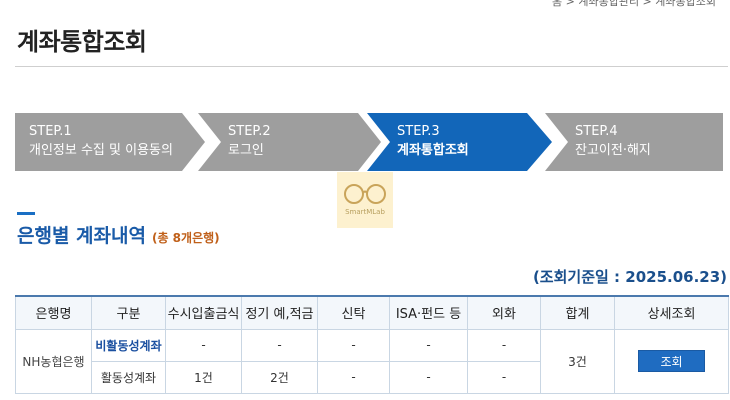  What do you see at coordinates (459, 142) in the screenshot?
I see `step-3-active: STEP.3 계좌통합조회` at bounding box center [459, 142].